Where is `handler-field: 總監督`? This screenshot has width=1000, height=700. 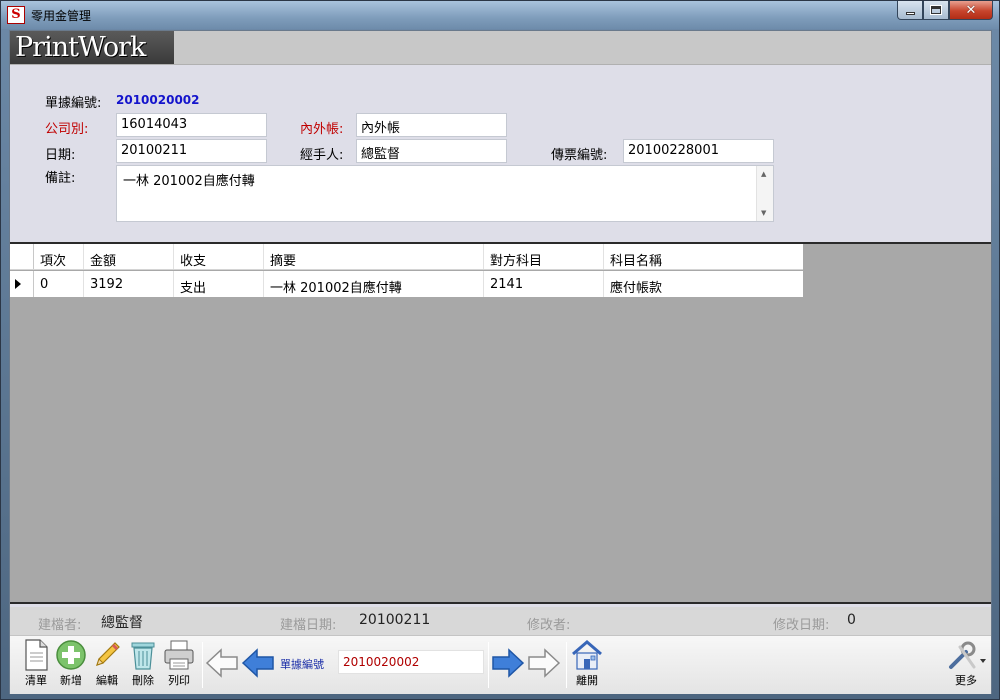
handler-field: 總監督 is located at coordinates (431, 151).